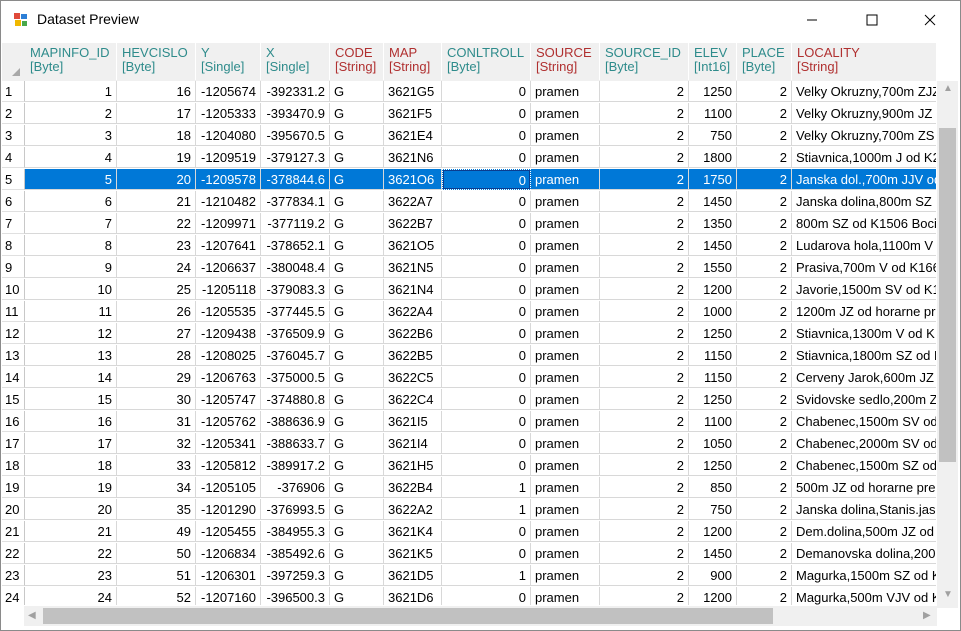 This screenshot has width=961, height=631. What do you see at coordinates (71, 113) in the screenshot?
I see `cell-mapinfo-id: 2` at bounding box center [71, 113].